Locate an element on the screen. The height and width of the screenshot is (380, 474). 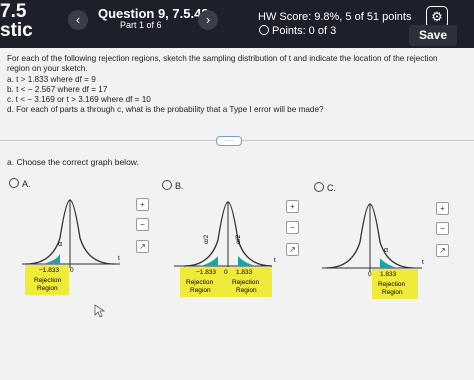
question-title: Question 9, 7.5.48 is located at coordinates (153, 13).